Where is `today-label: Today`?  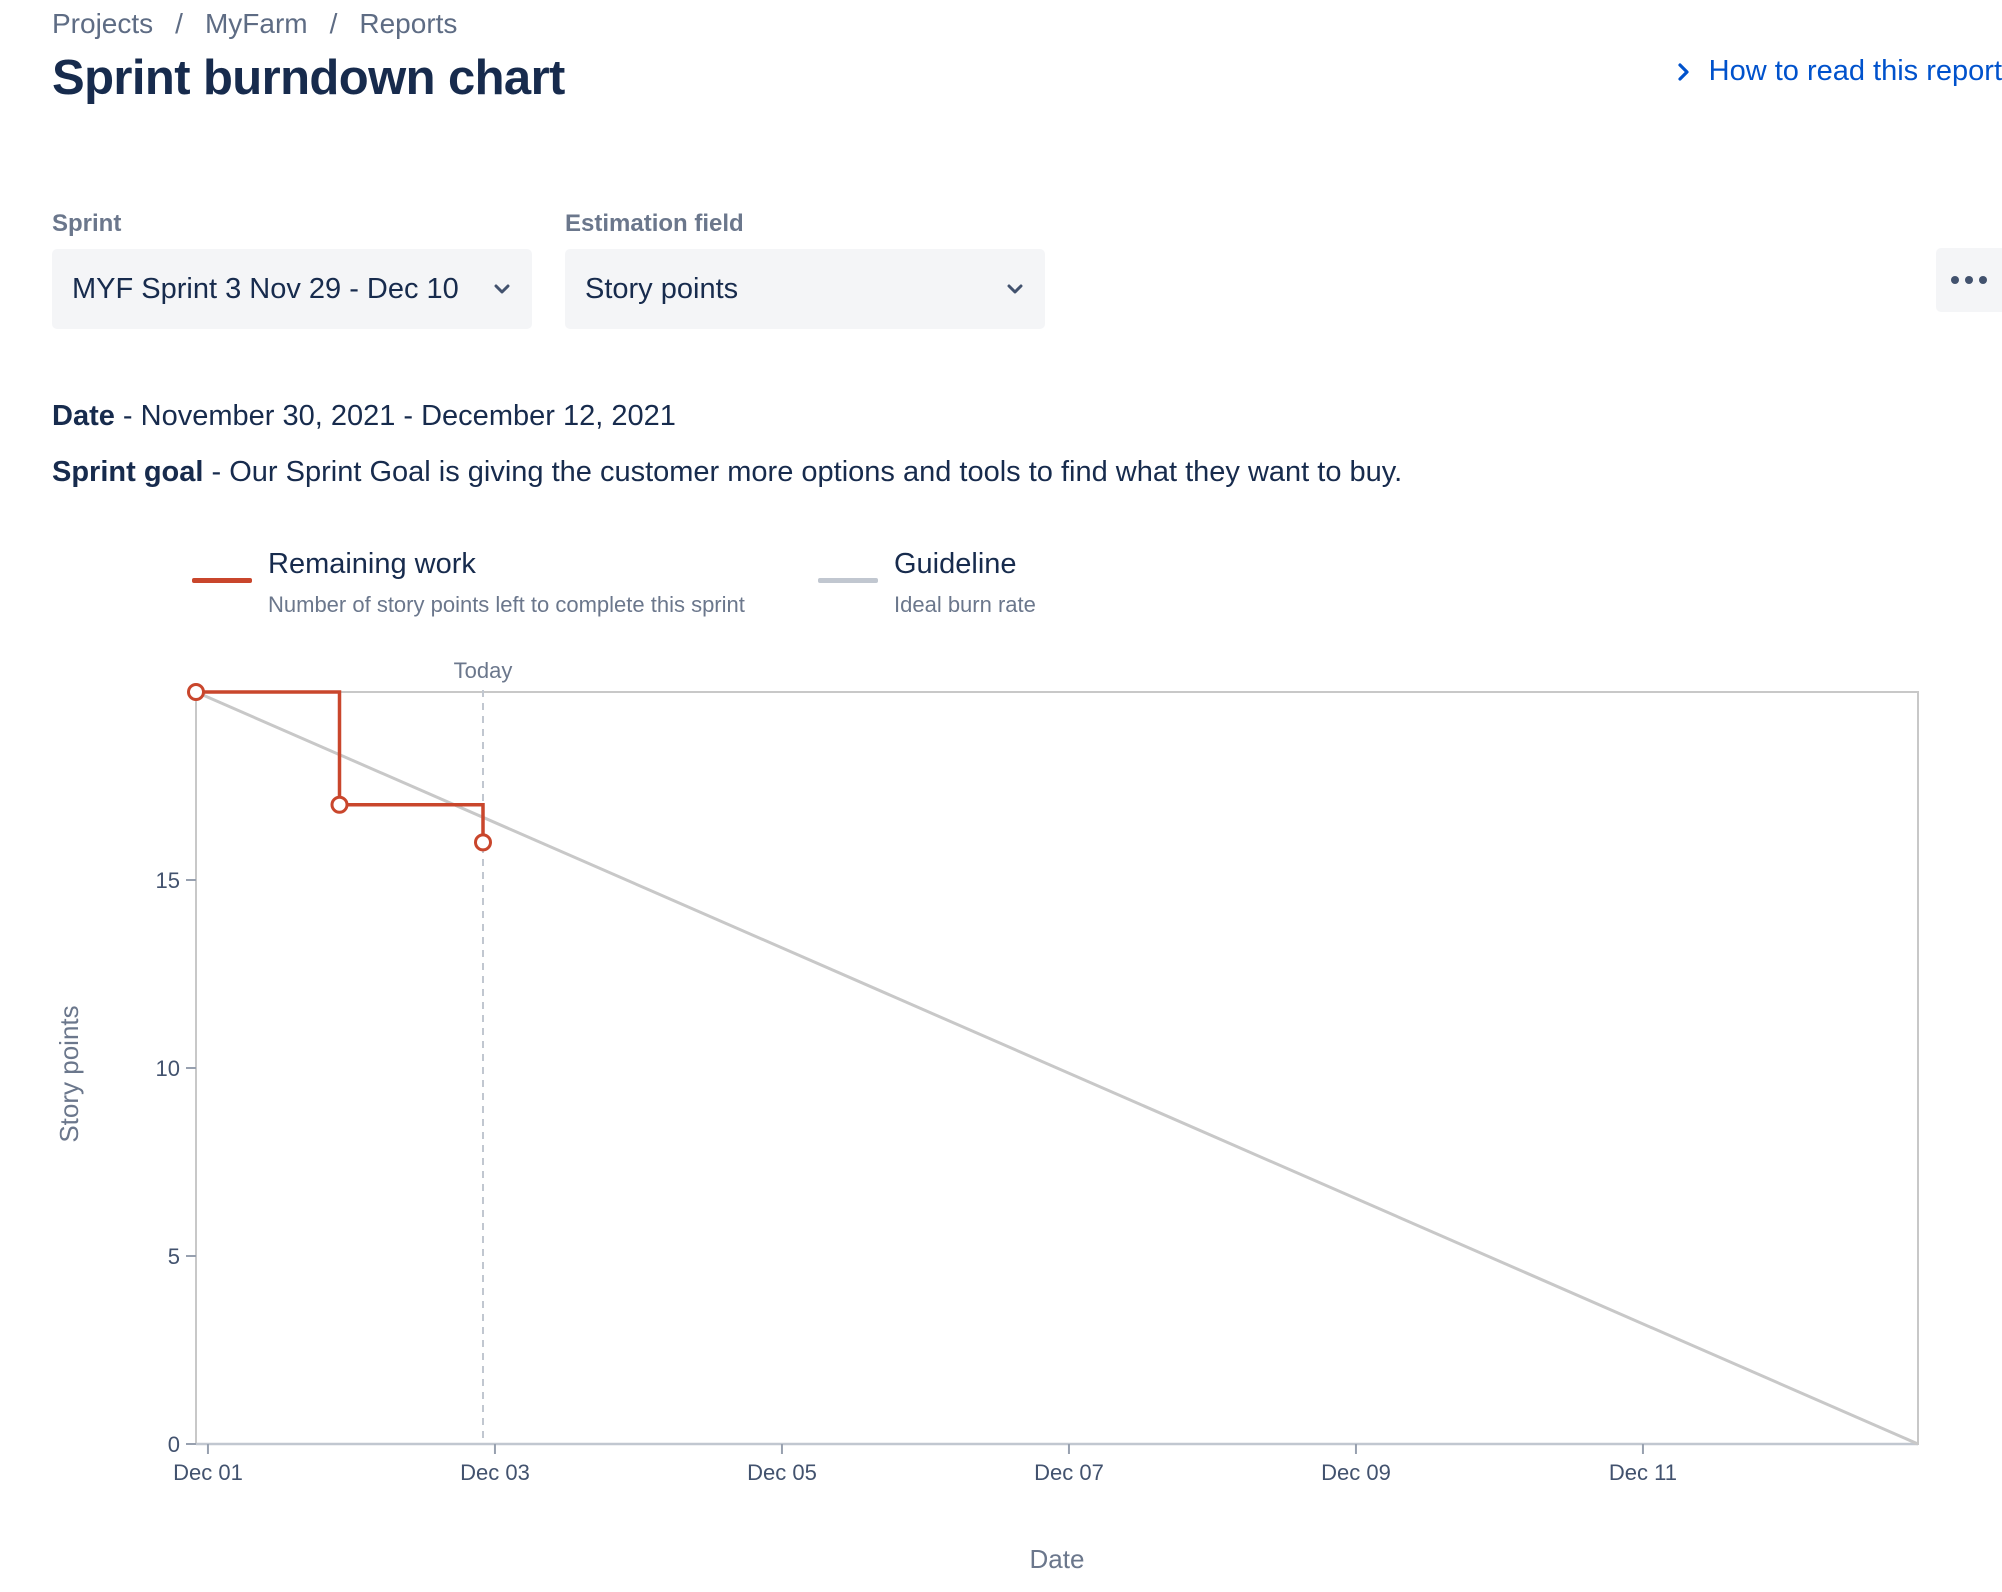 today-label: Today is located at coordinates (483, 670).